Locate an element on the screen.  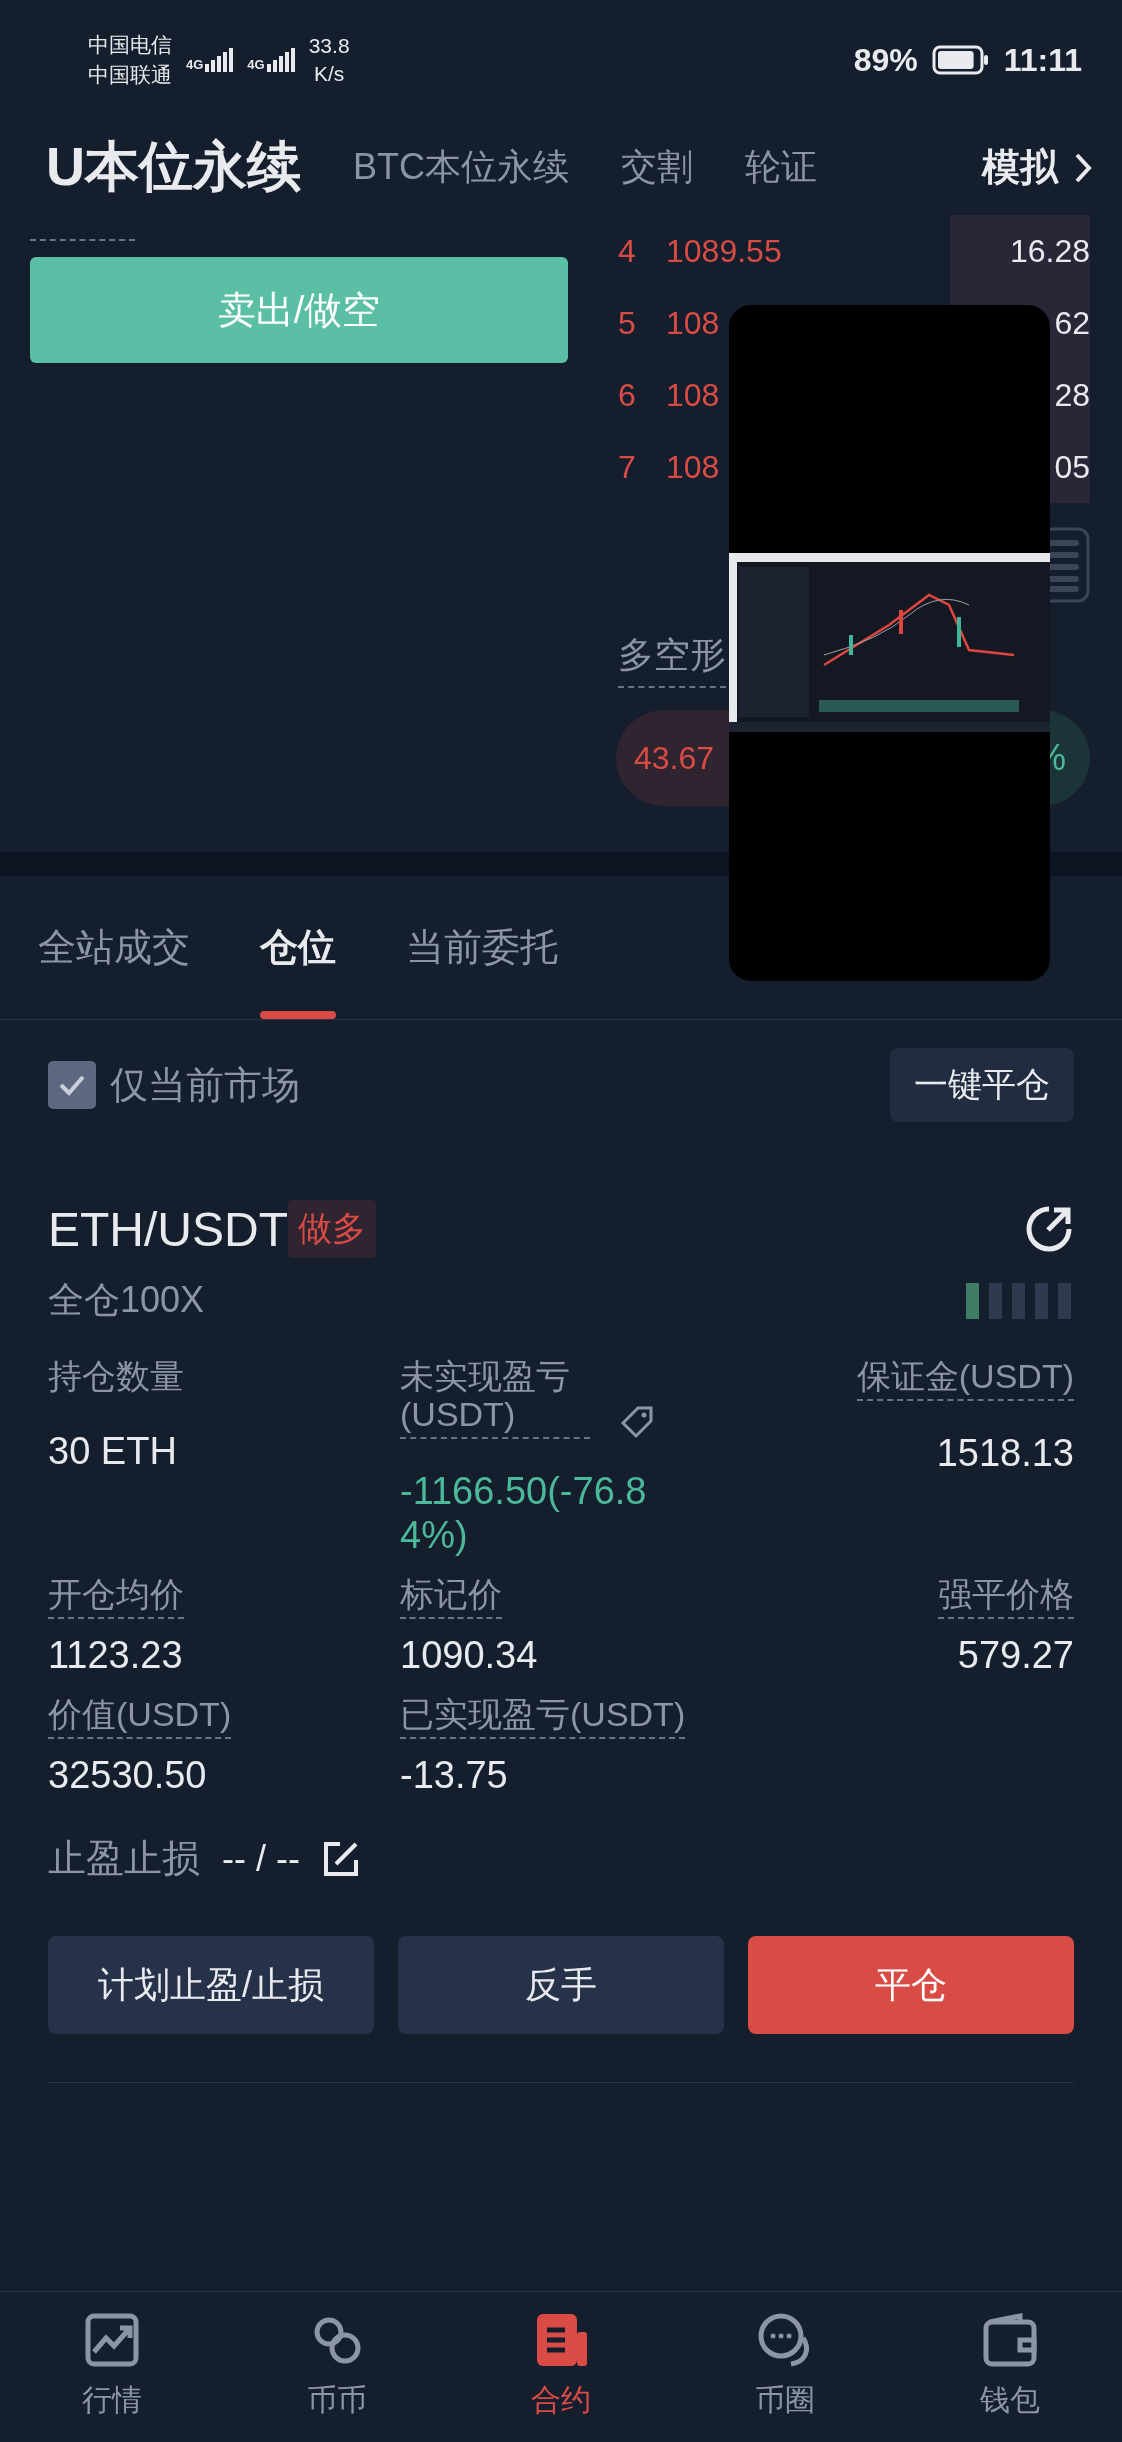
field-value: 579.27 is located at coordinates (1015, 1655).